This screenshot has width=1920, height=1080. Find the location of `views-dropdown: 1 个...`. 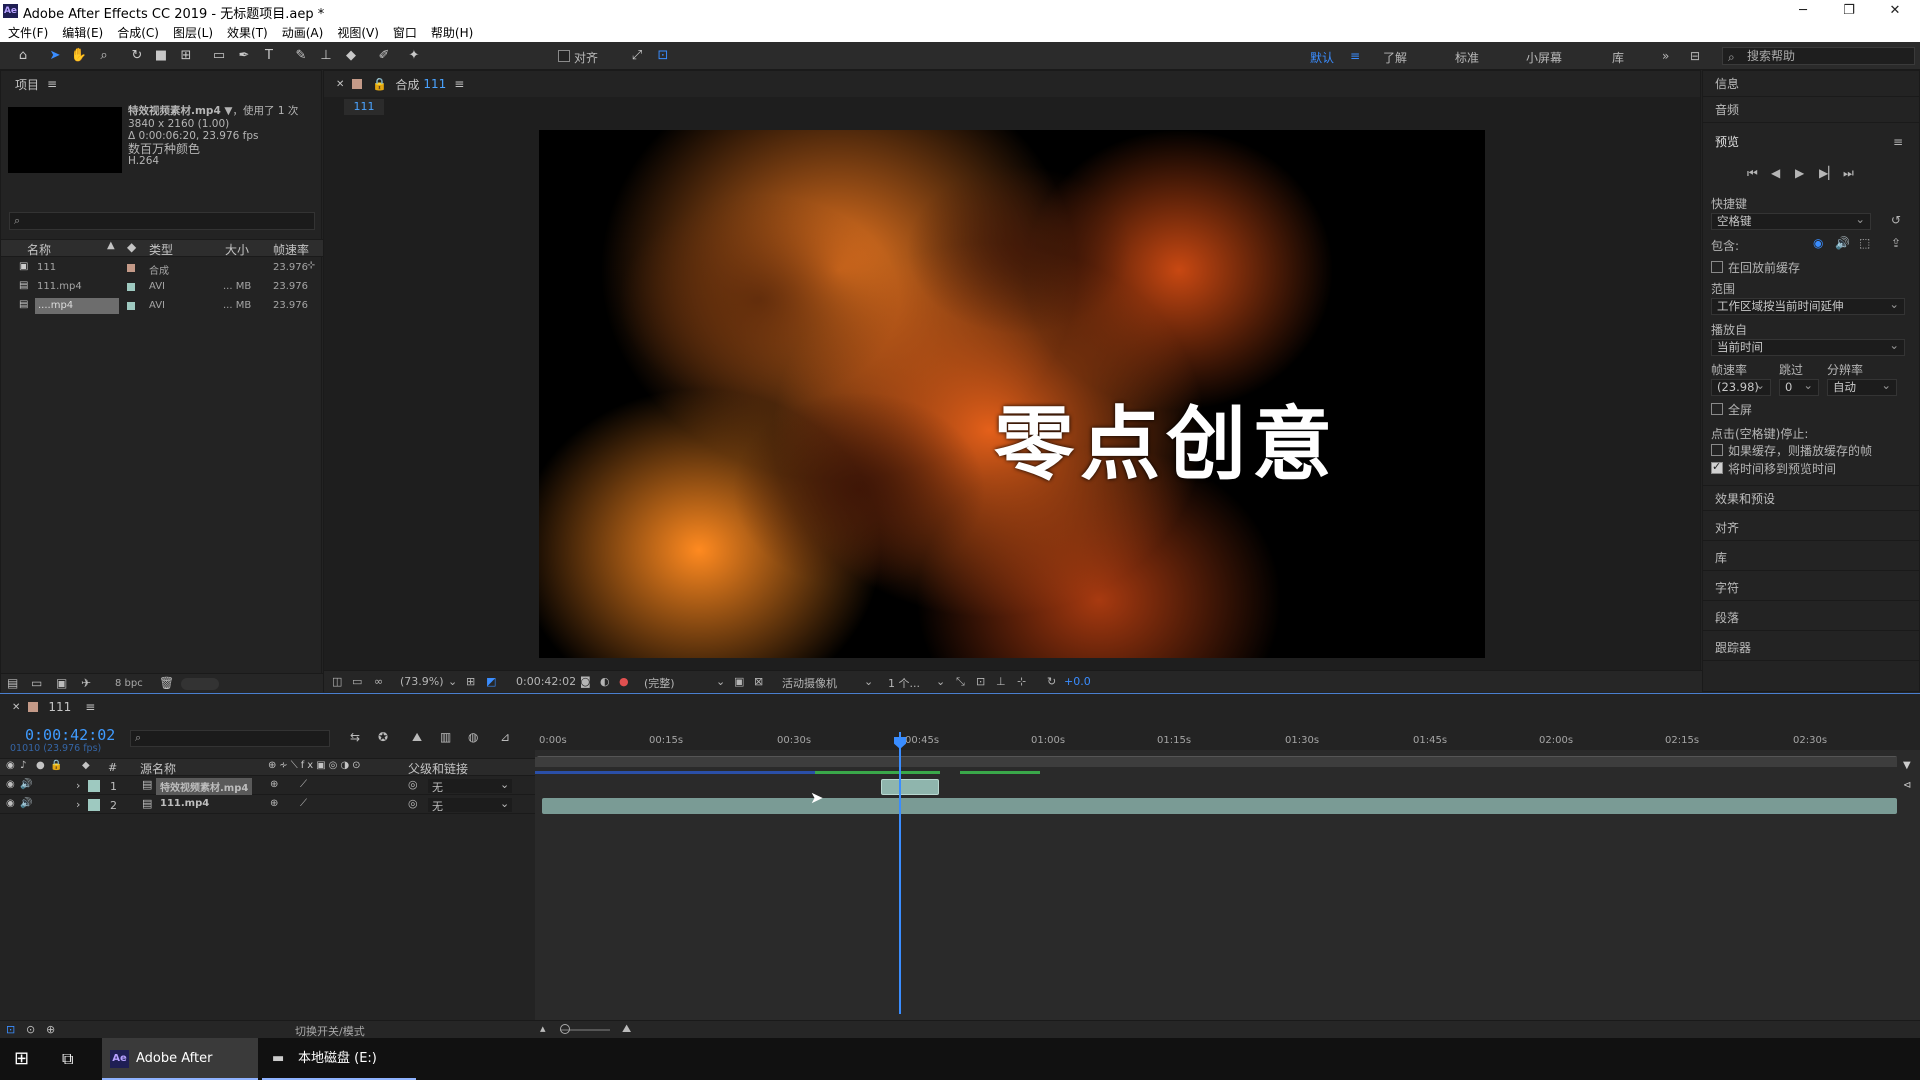

views-dropdown: 1 个... is located at coordinates (904, 683).